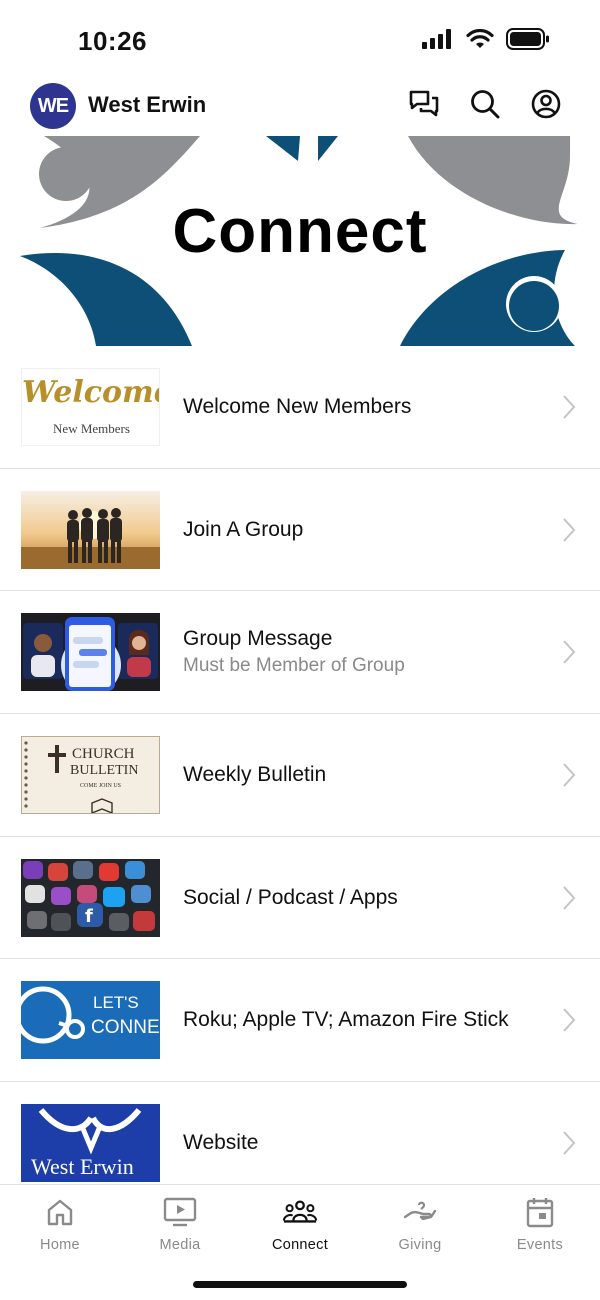 The image size is (600, 1300). Describe the element at coordinates (112, 41) in the screenshot. I see `status-time: 10:26` at that location.